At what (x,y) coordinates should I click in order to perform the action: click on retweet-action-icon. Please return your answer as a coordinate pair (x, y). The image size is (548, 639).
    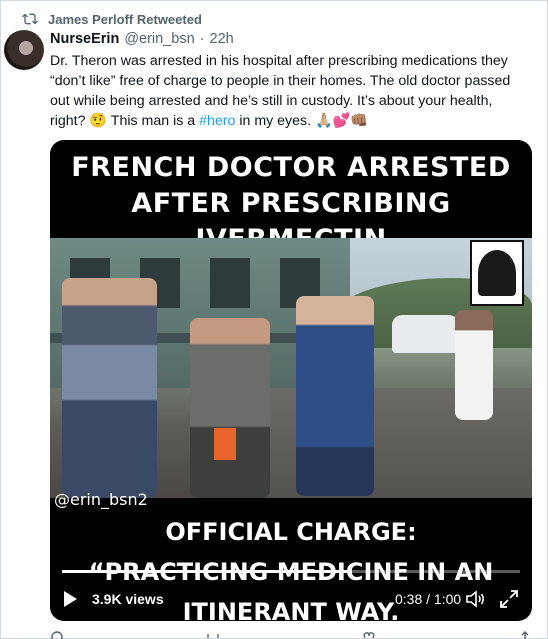
    Looking at the image, I should click on (213, 633).